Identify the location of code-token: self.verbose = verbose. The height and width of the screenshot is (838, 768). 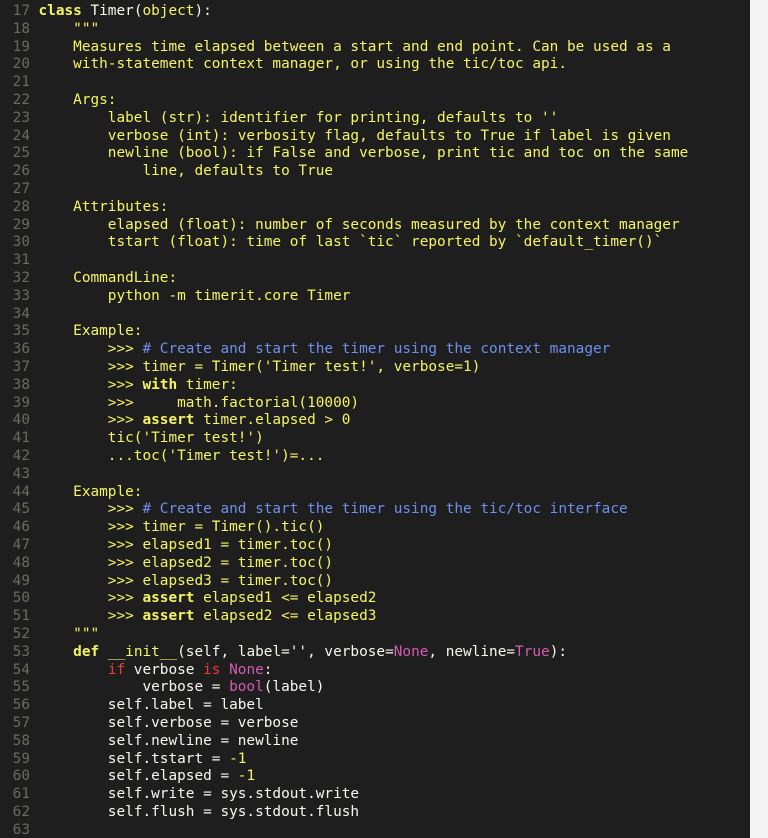
(168, 723).